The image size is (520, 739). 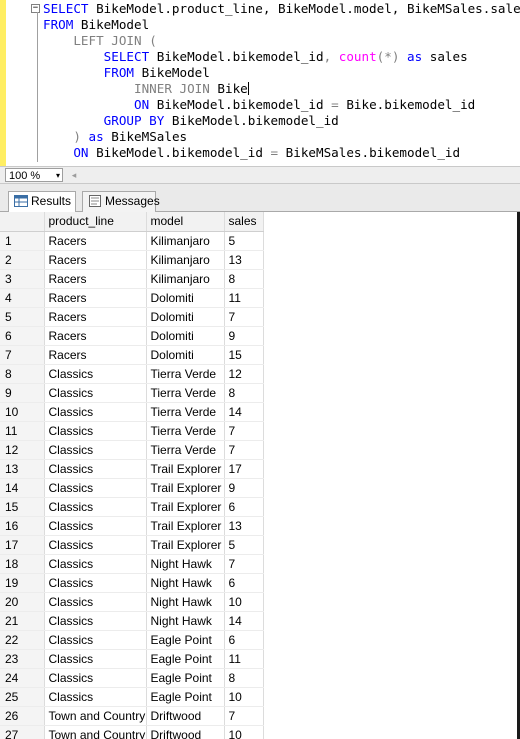 What do you see at coordinates (22, 374) in the screenshot?
I see `row-number: 8` at bounding box center [22, 374].